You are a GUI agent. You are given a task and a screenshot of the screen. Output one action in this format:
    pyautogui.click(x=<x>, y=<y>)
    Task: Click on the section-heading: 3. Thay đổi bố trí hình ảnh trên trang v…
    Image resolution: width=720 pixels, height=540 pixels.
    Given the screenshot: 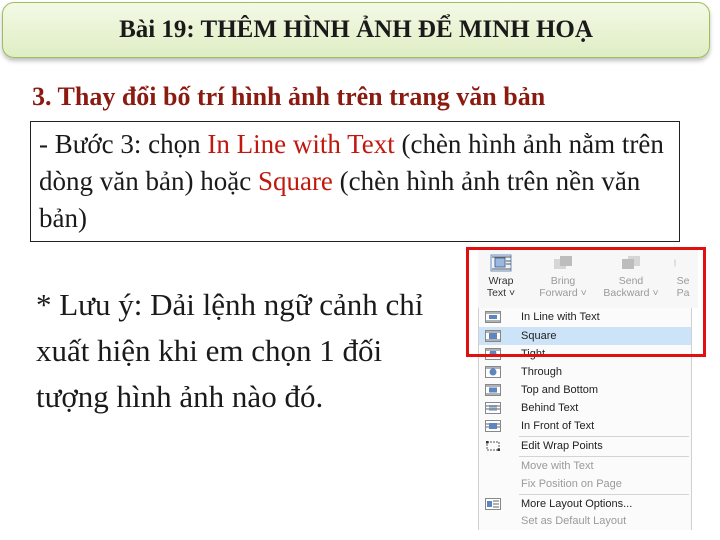 What is the action you would take?
    pyautogui.click(x=289, y=96)
    